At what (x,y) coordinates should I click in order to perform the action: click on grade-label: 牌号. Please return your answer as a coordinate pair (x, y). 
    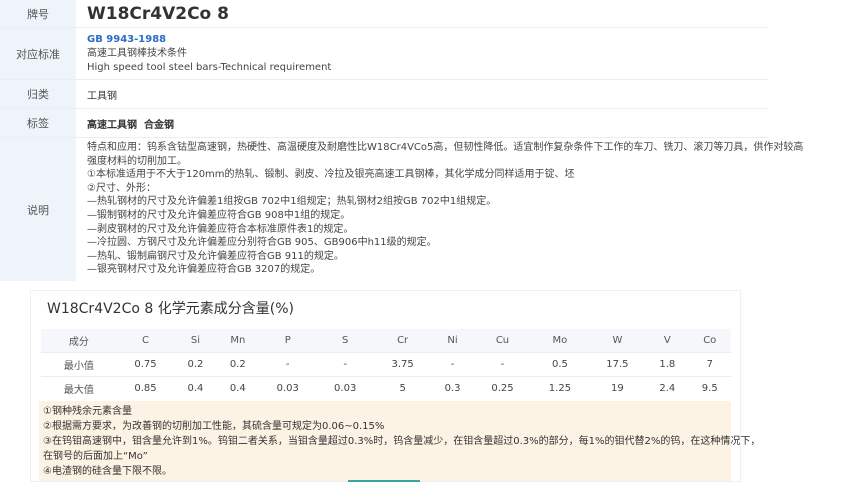
    Looking at the image, I should click on (38, 13).